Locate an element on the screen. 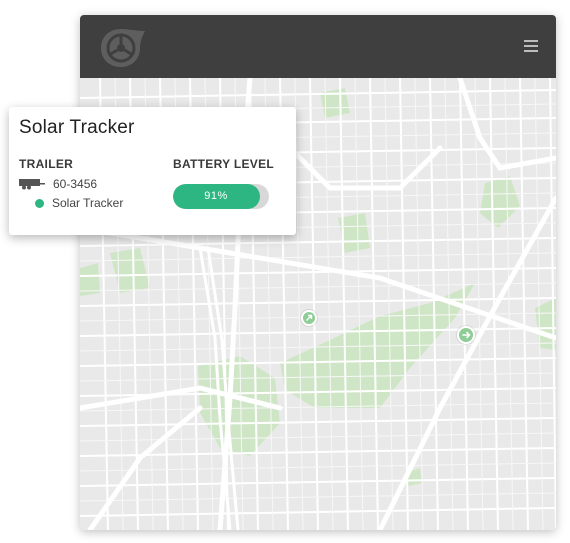  trailer-id: 60-3456 is located at coordinates (75, 184).